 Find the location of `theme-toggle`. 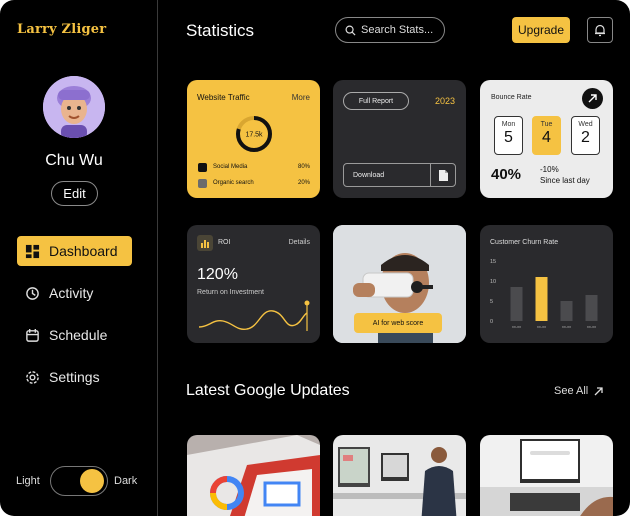

theme-toggle is located at coordinates (79, 481).